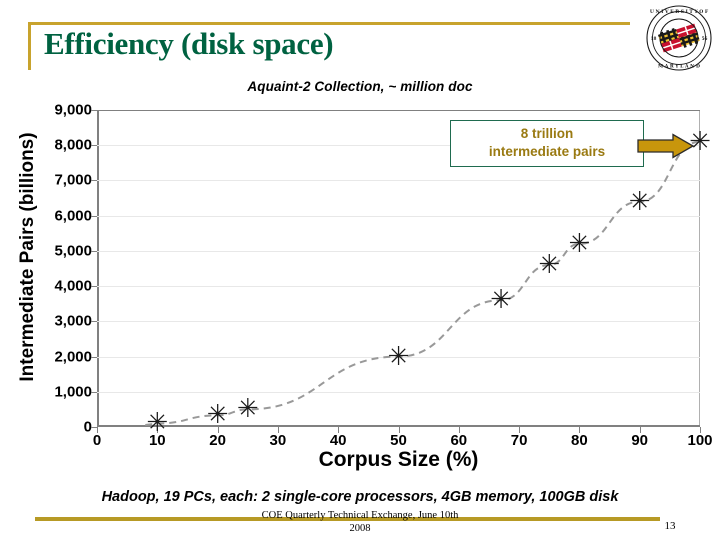  I want to click on annotation-callout: 8 trillion intermediate pairs, so click(547, 143).